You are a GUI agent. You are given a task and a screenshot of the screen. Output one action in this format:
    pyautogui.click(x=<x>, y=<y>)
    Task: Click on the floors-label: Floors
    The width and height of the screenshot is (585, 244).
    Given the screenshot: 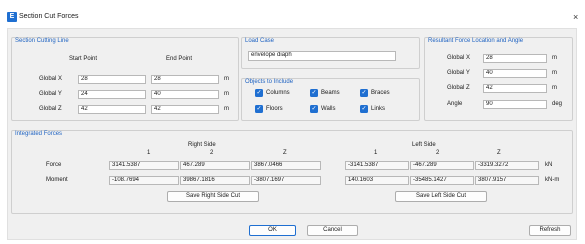 What is the action you would take?
    pyautogui.click(x=274, y=109)
    